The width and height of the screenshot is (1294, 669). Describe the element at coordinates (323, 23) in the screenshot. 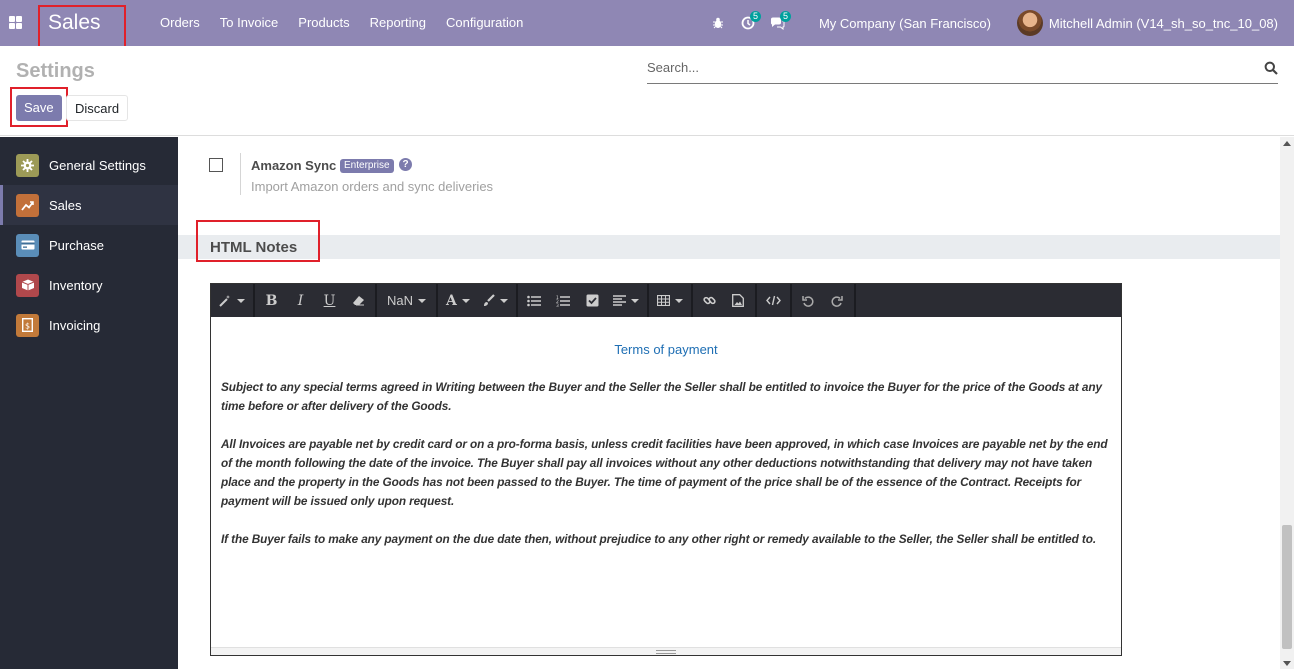

I see `menu-item-products: Products` at that location.